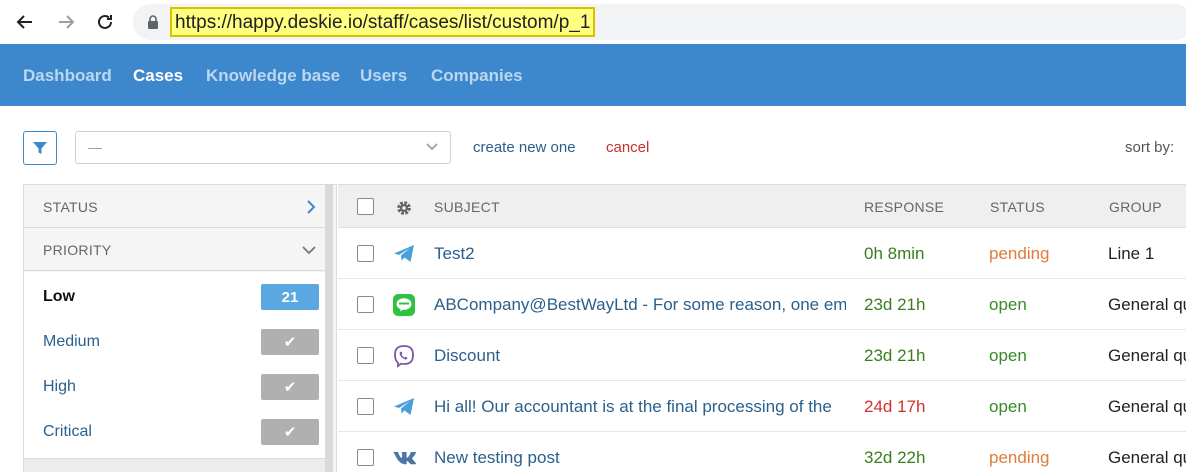 Image resolution: width=1186 pixels, height=472 pixels. I want to click on priority-filter-header: PRIORITY, so click(175, 249).